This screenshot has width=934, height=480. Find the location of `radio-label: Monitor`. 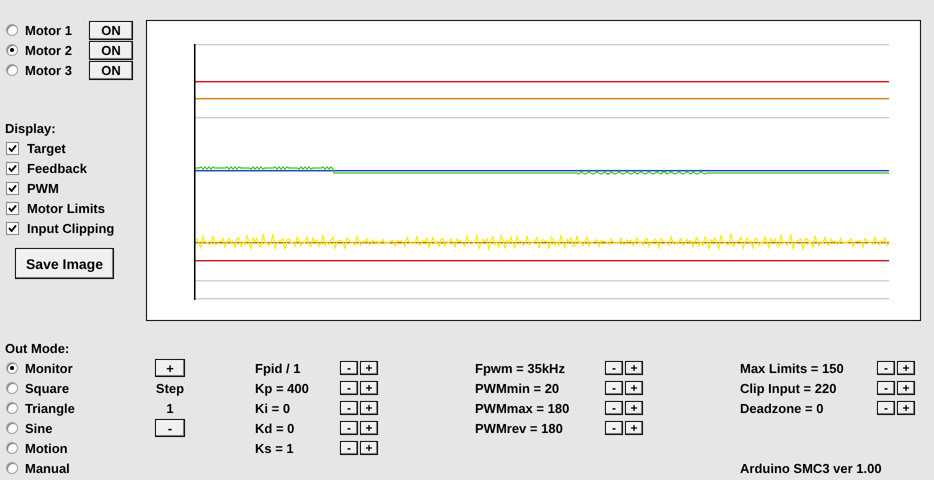

radio-label: Monitor is located at coordinates (49, 368).